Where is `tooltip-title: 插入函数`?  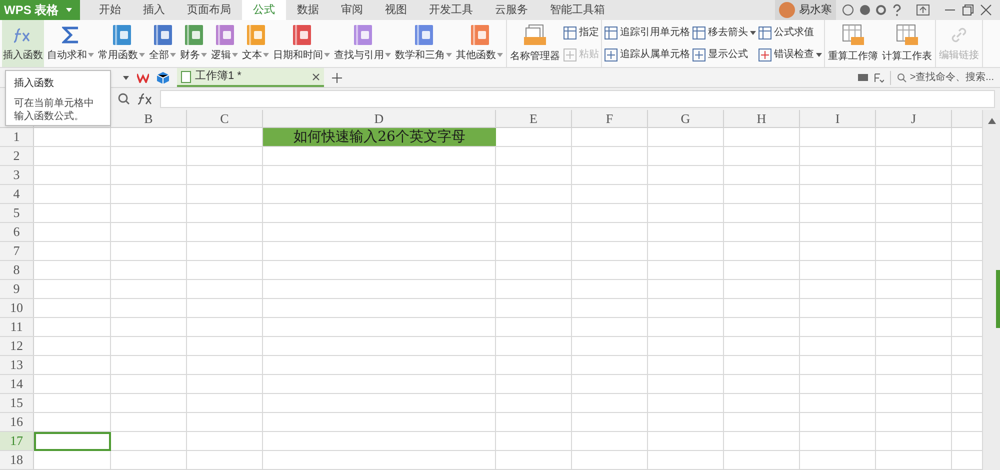 tooltip-title: 插入函数 is located at coordinates (34, 83).